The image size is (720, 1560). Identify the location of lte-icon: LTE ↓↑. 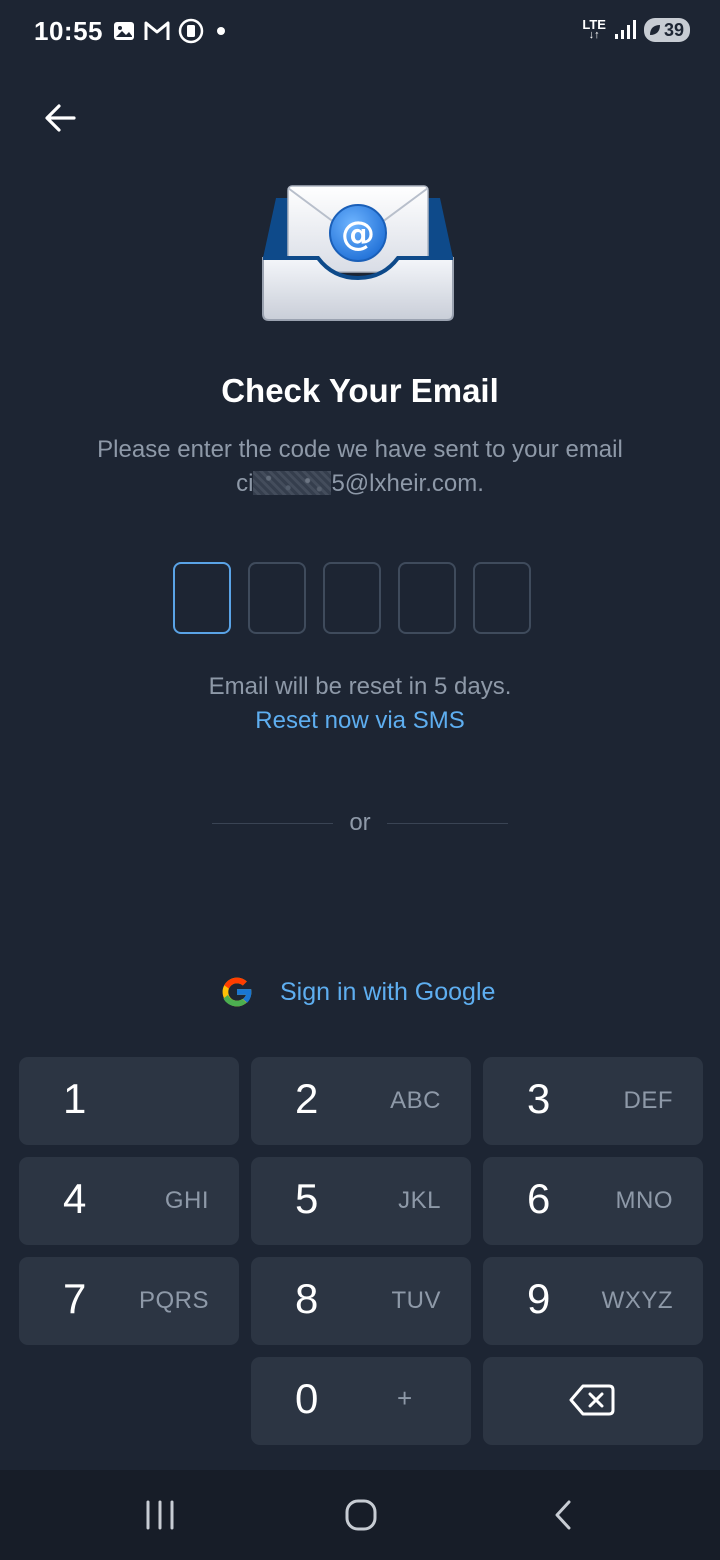
(594, 29).